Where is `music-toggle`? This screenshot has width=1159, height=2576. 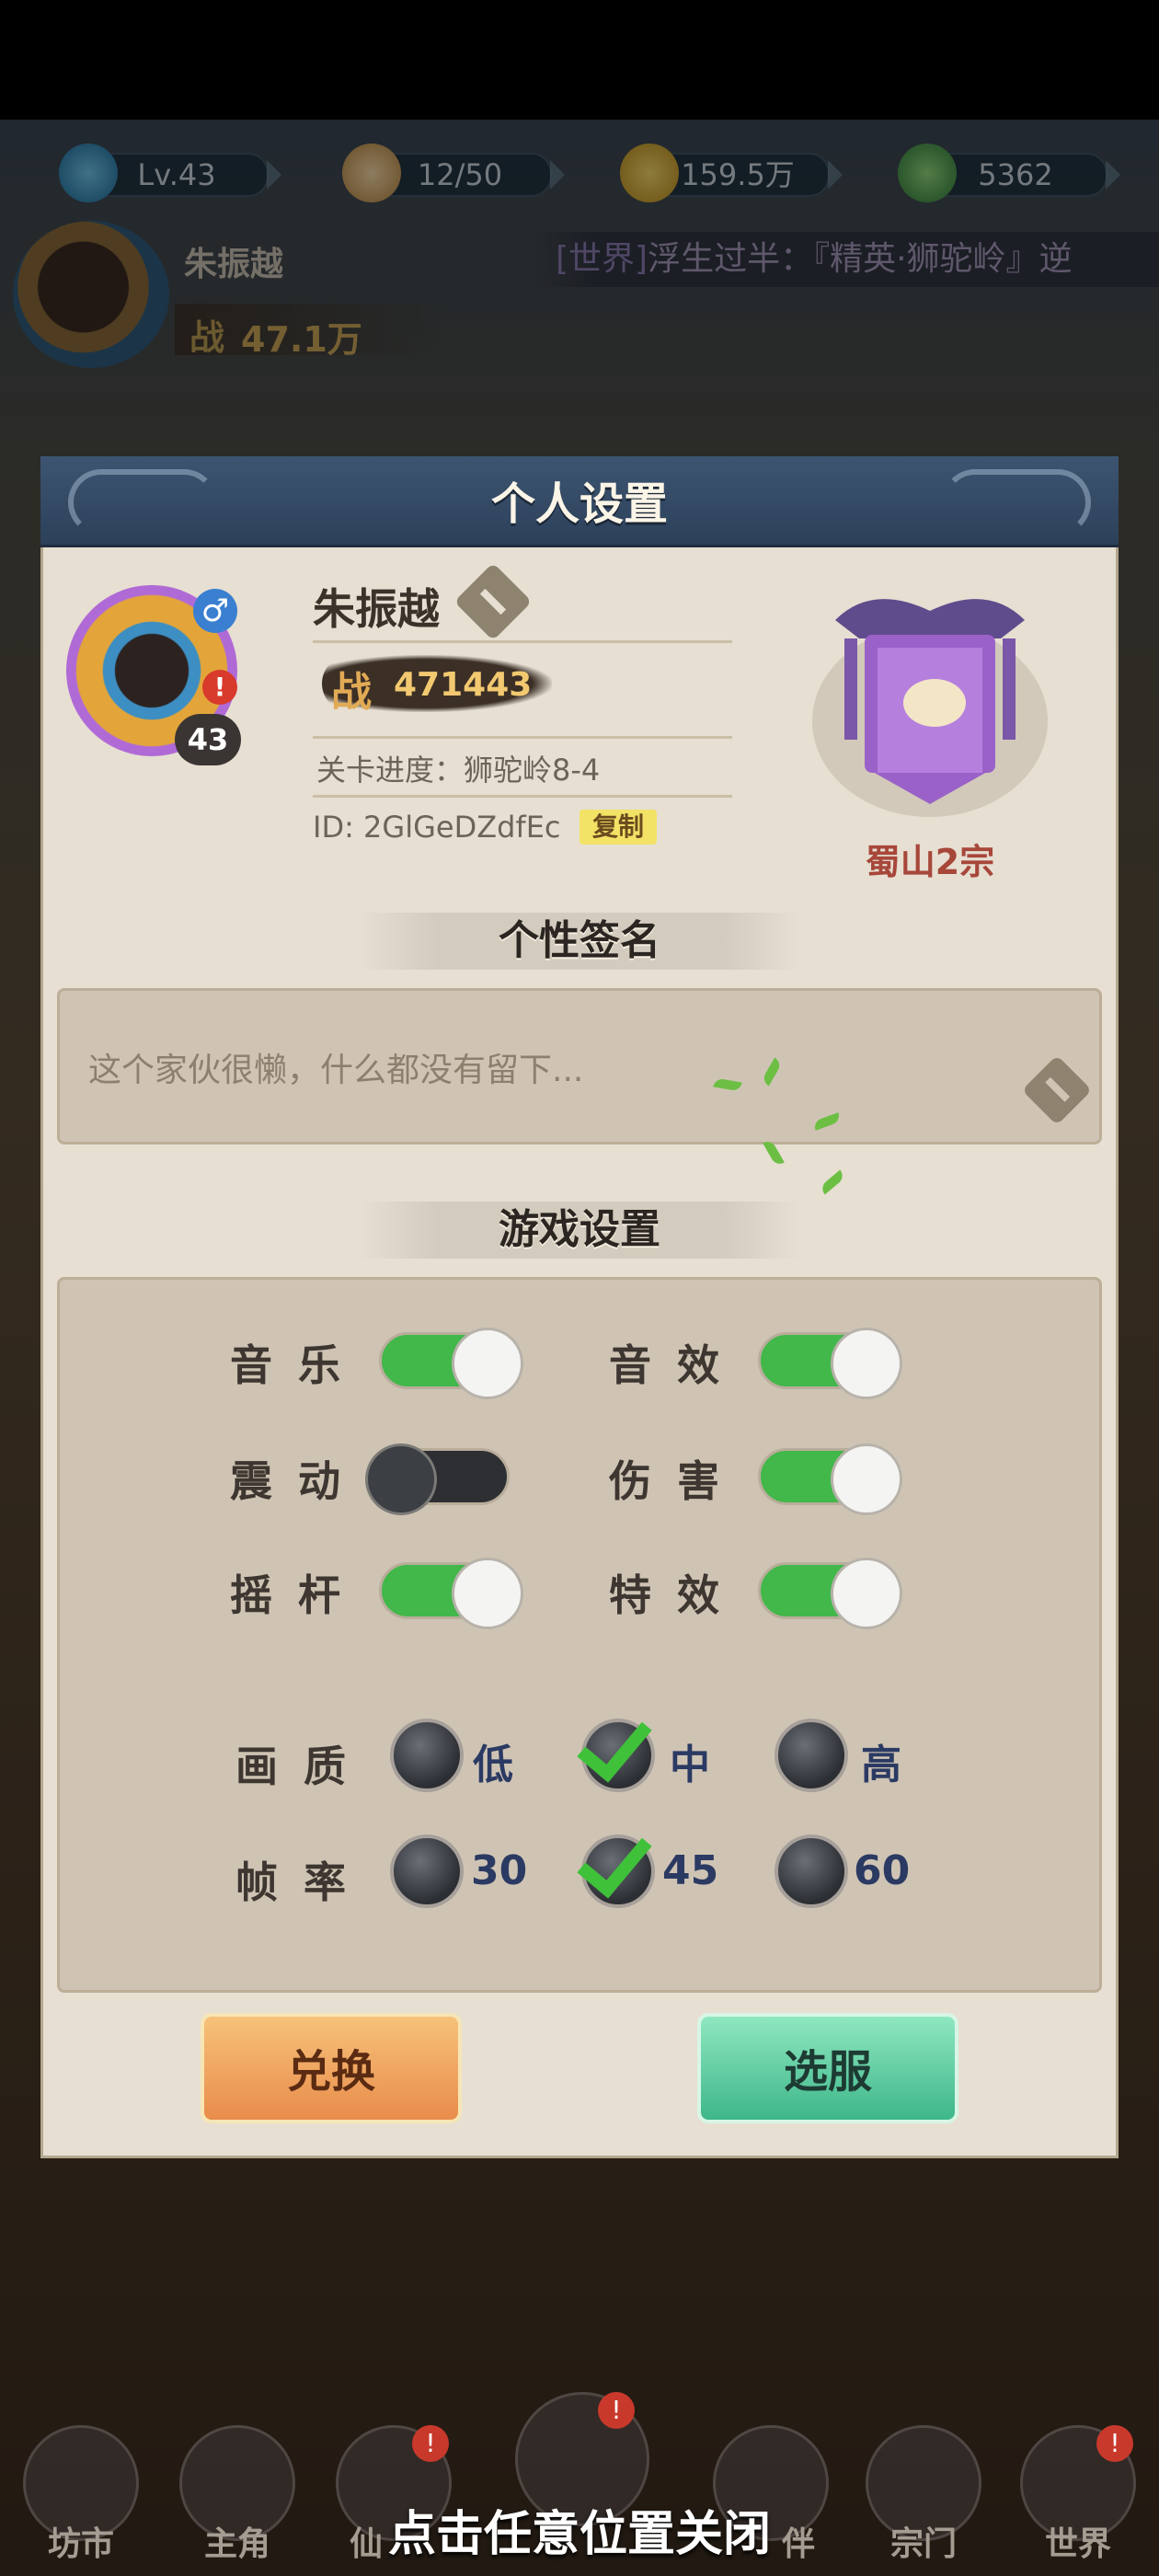 music-toggle is located at coordinates (451, 1363).